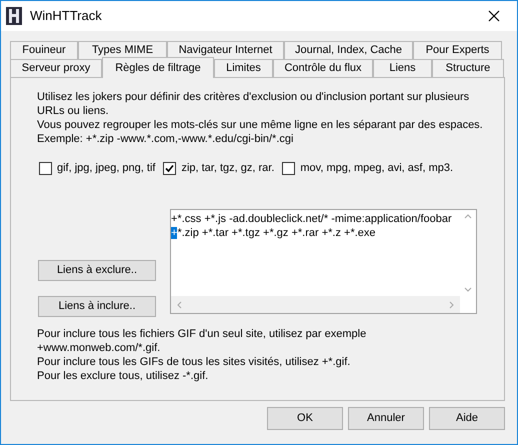 Image resolution: width=518 pixels, height=445 pixels. I want to click on help-text: Pour les exclure tous, utilisez -*.gif., so click(123, 376).